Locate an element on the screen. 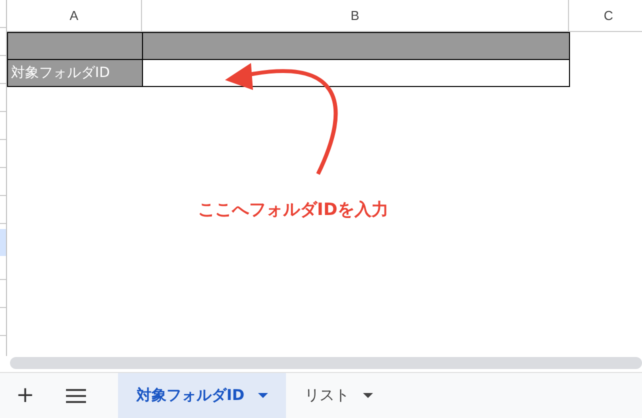 The image size is (642, 418). horizontal-scrollbar is located at coordinates (326, 363).